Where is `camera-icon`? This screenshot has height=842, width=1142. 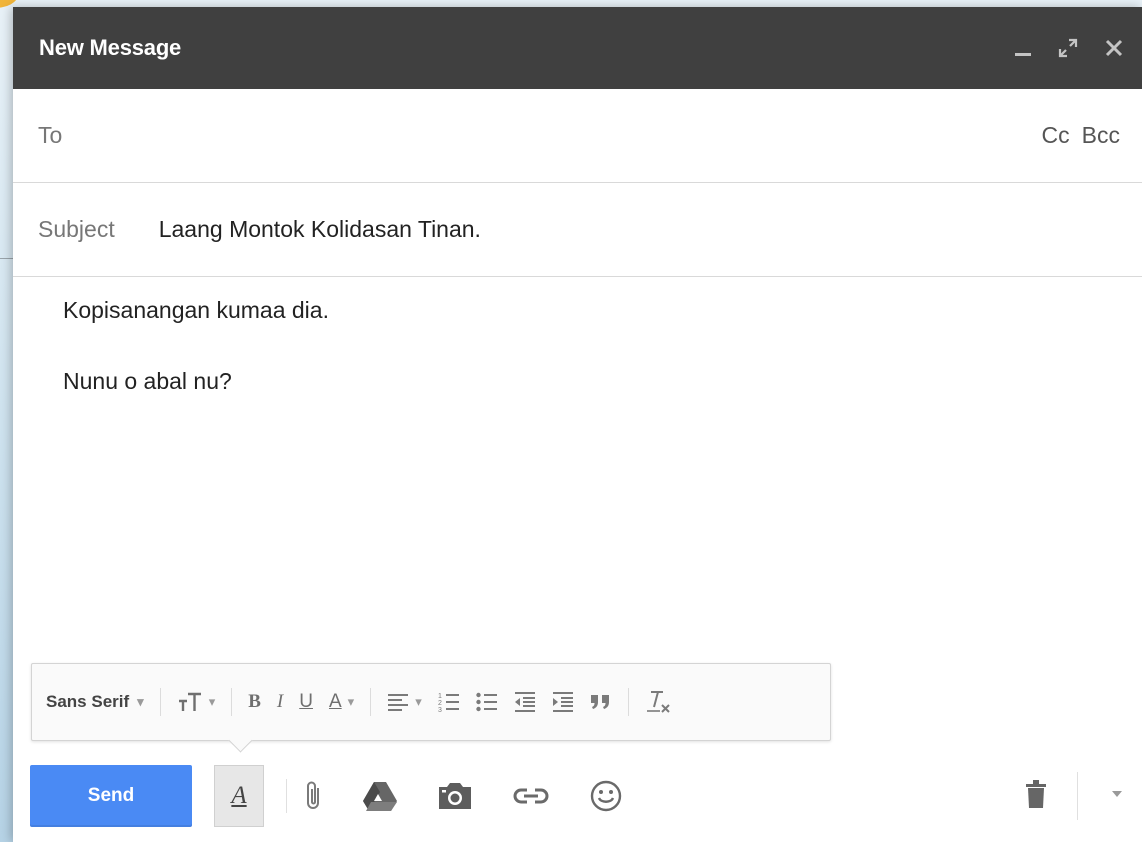 camera-icon is located at coordinates (455, 796).